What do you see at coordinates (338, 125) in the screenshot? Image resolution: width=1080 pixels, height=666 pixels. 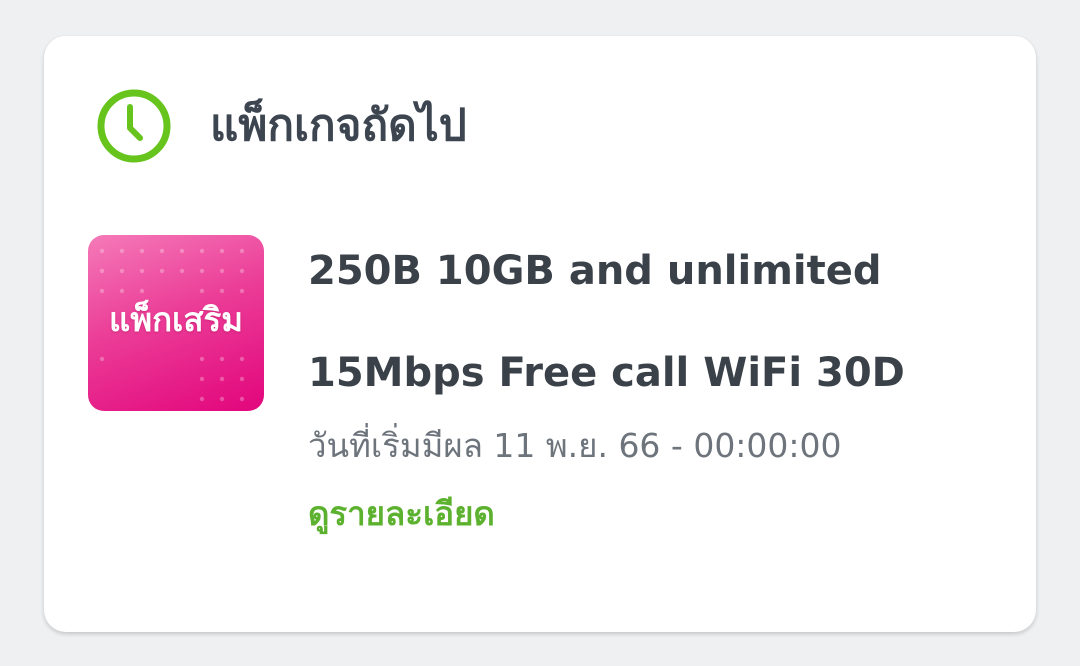 I see `card-title: แพ็กเกจถัดไป` at bounding box center [338, 125].